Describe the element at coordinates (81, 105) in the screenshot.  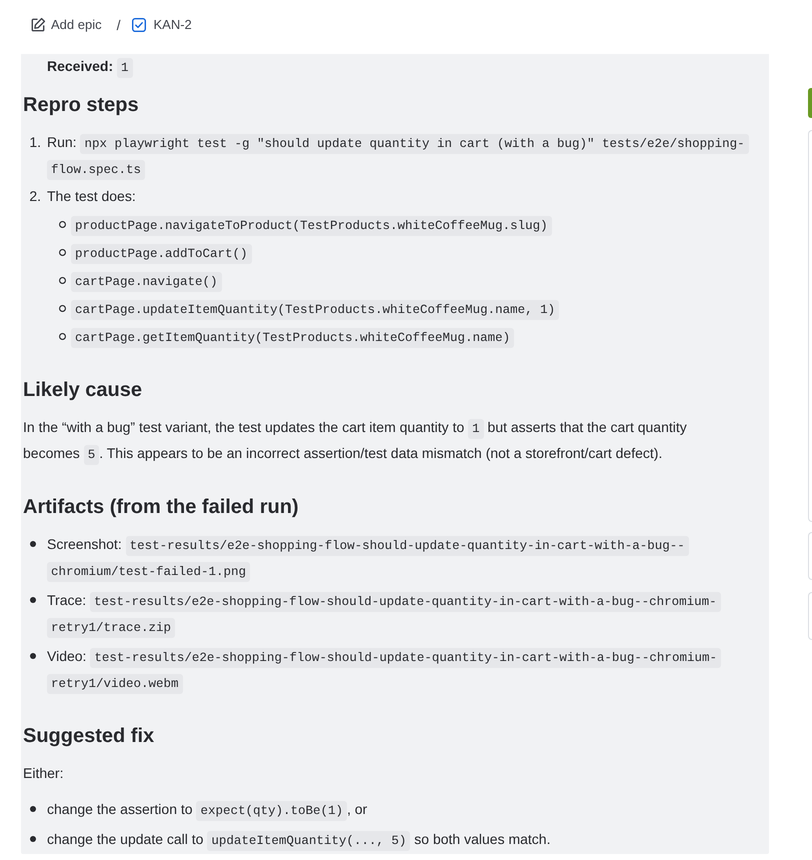
I see `section-heading: Repro steps` at that location.